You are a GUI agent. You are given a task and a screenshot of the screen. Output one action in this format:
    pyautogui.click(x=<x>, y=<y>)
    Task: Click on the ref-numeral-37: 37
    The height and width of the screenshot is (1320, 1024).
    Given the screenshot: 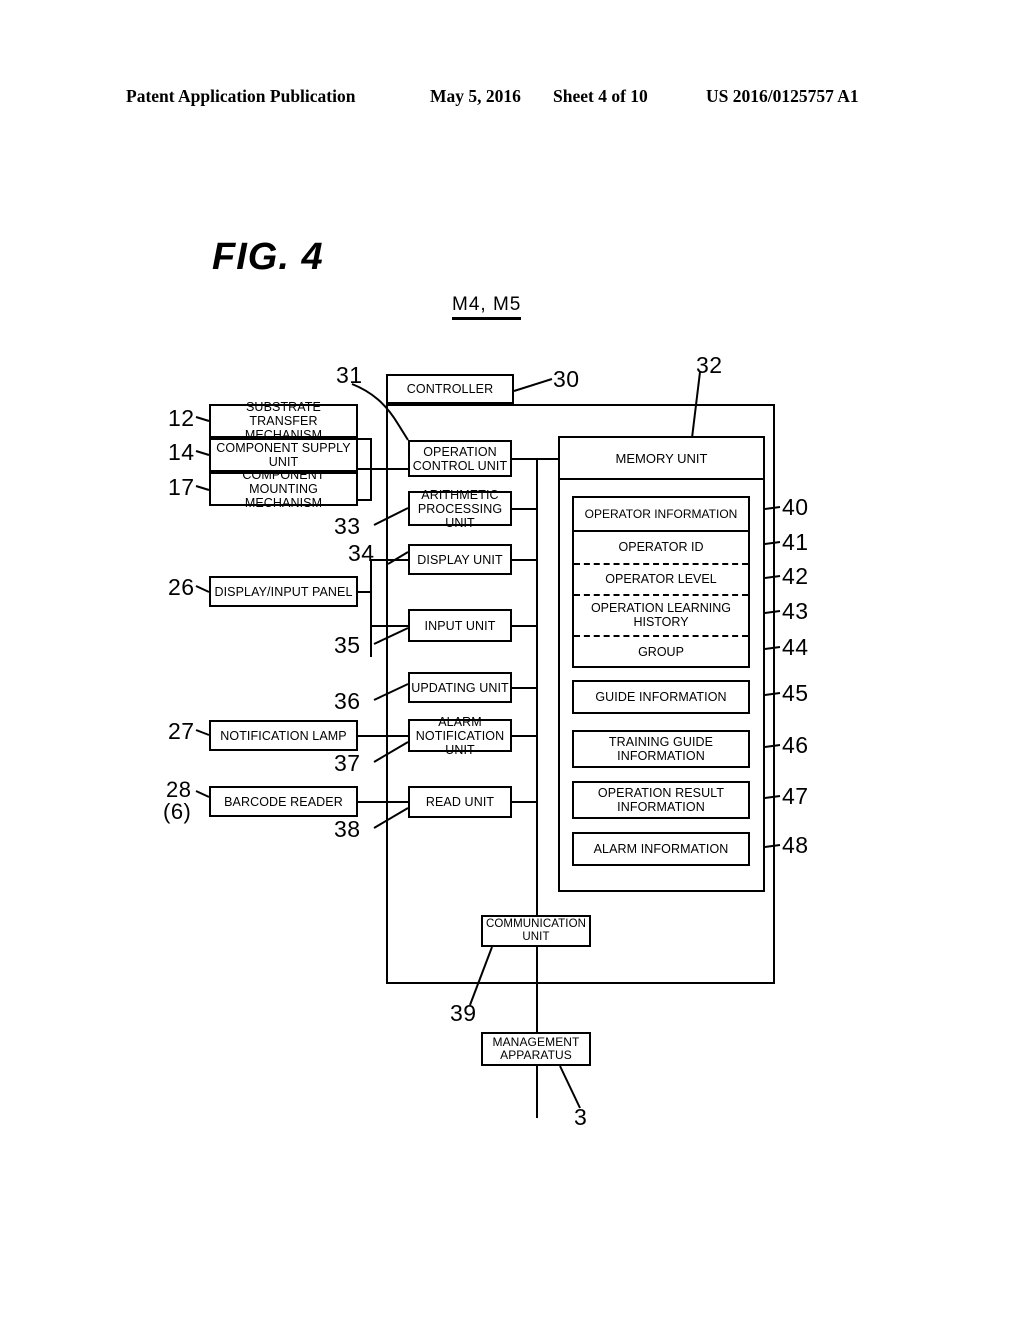 What is the action you would take?
    pyautogui.click(x=347, y=763)
    